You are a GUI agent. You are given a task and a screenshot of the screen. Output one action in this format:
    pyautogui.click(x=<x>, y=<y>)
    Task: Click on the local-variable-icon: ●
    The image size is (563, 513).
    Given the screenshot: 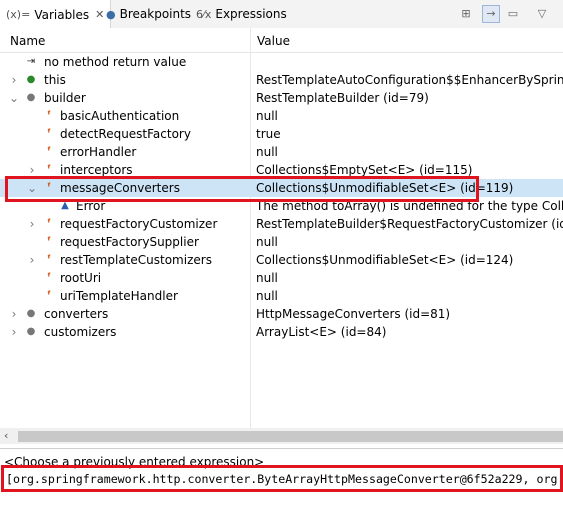 What is the action you would take?
    pyautogui.click(x=31, y=79)
    